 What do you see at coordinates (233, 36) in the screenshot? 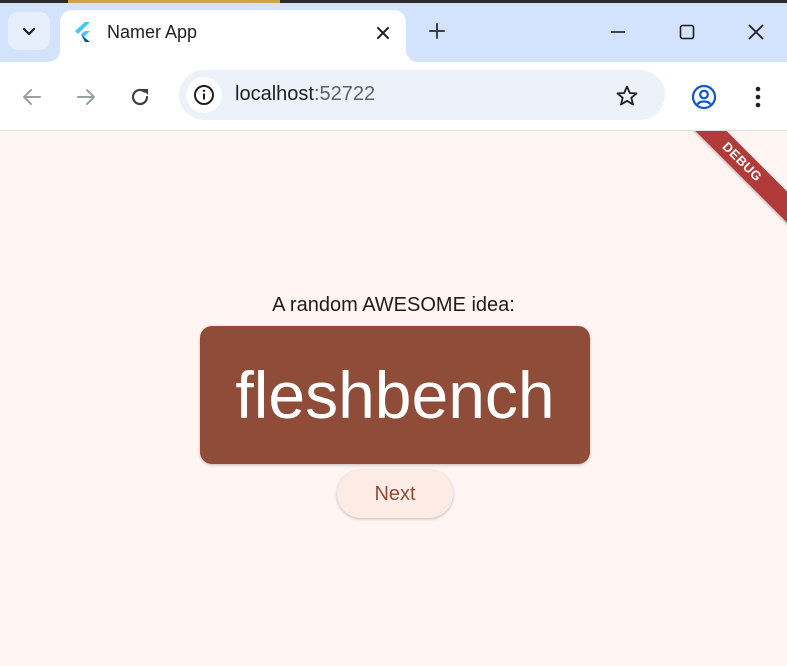
I see `active-tab: Namer App` at bounding box center [233, 36].